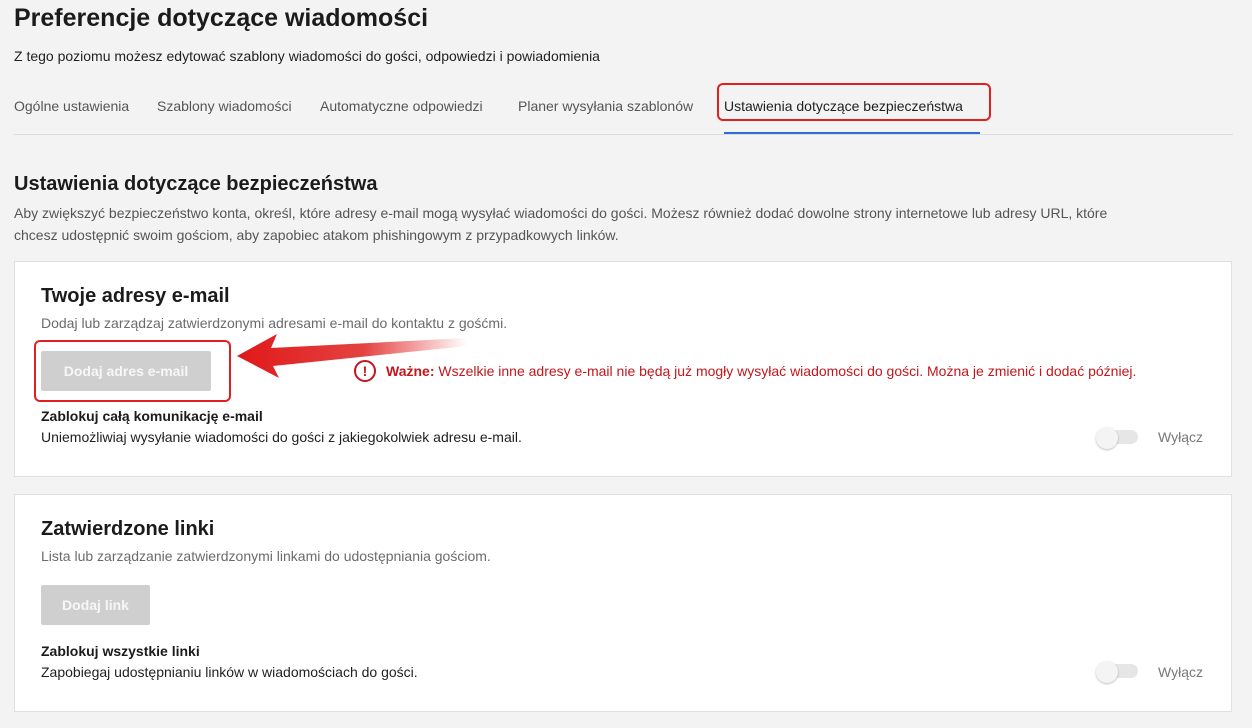 The height and width of the screenshot is (728, 1252). What do you see at coordinates (128, 529) in the screenshot?
I see `links-card-title: Zatwierdzone linki` at bounding box center [128, 529].